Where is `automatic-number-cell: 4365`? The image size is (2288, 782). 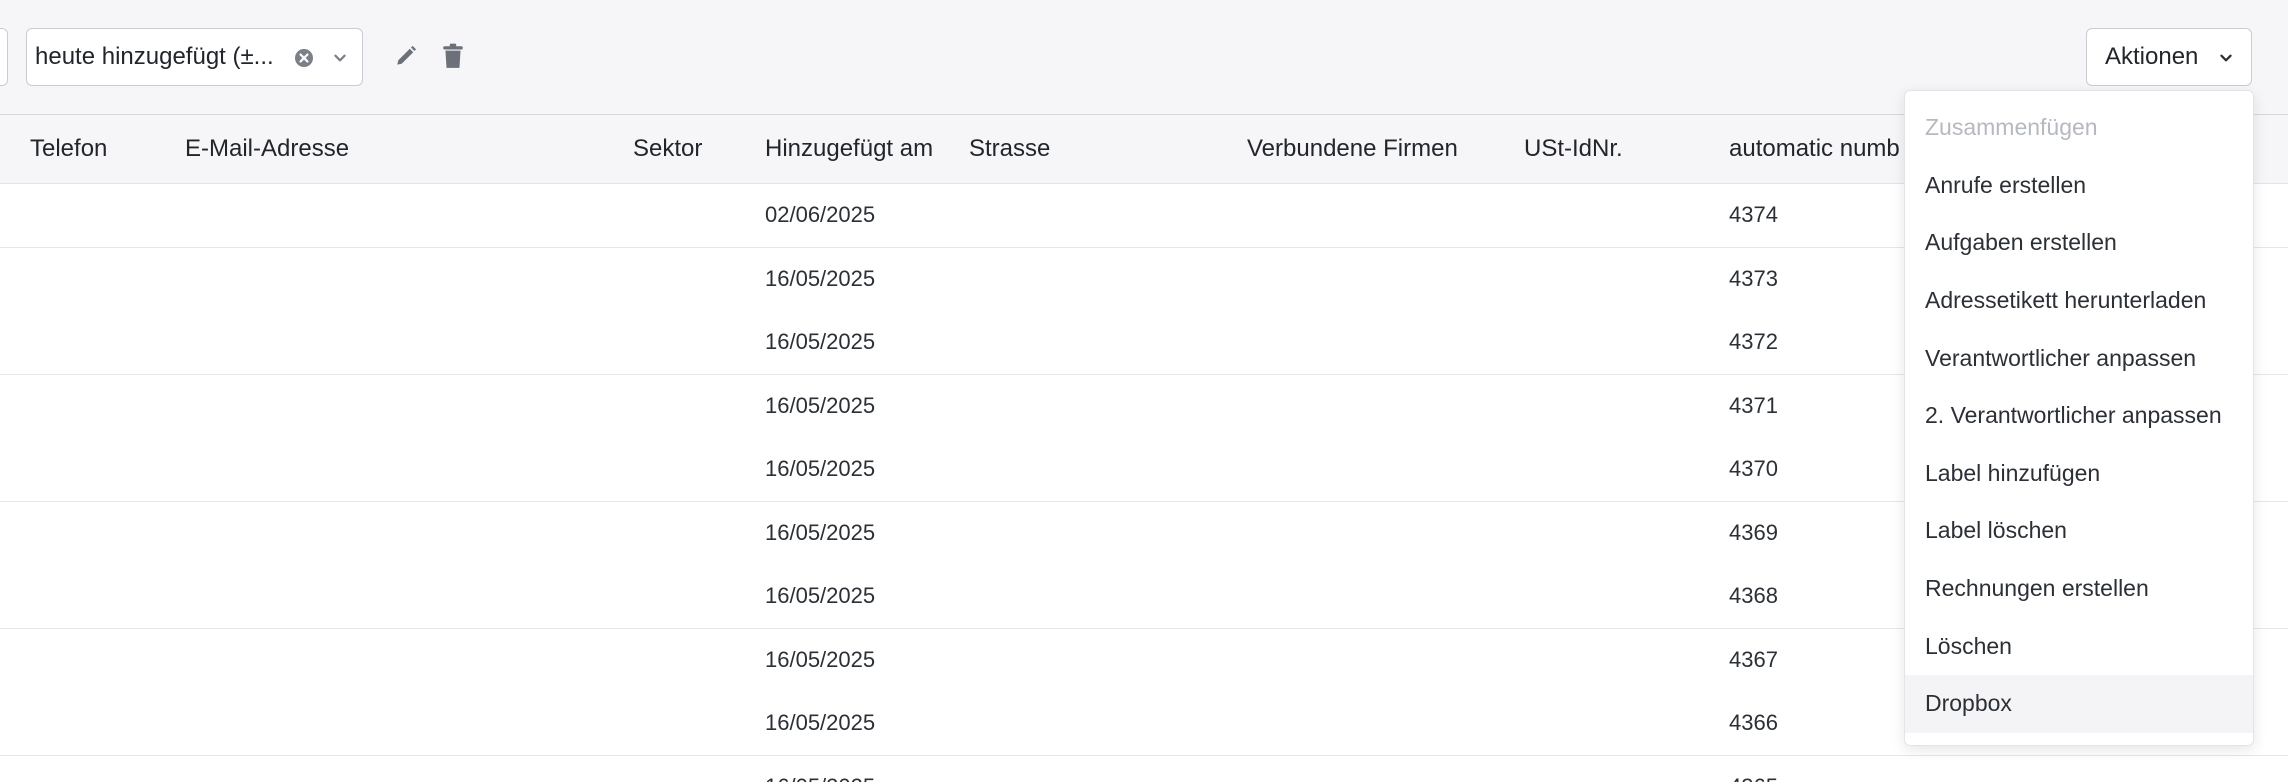 automatic-number-cell: 4365 is located at coordinates (1753, 778).